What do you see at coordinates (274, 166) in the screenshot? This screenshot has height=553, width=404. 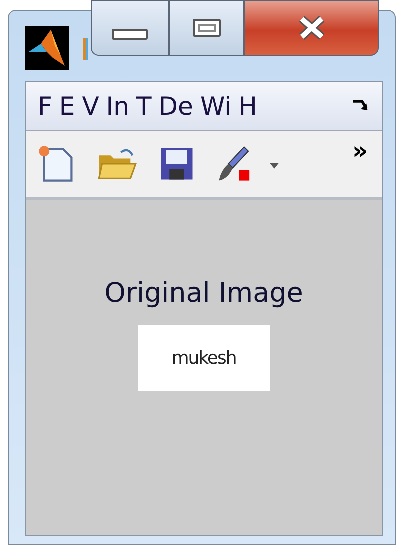 I see `dropdown-caret-icon` at bounding box center [274, 166].